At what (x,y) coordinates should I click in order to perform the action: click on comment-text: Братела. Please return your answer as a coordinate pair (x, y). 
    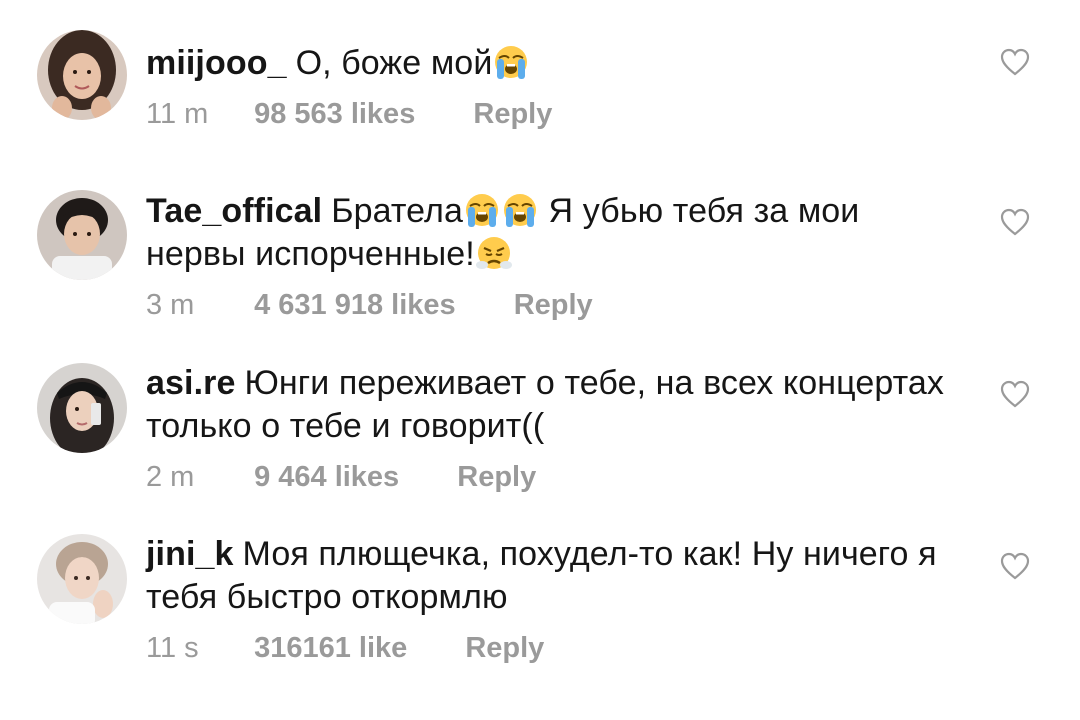
    Looking at the image, I should click on (397, 211).